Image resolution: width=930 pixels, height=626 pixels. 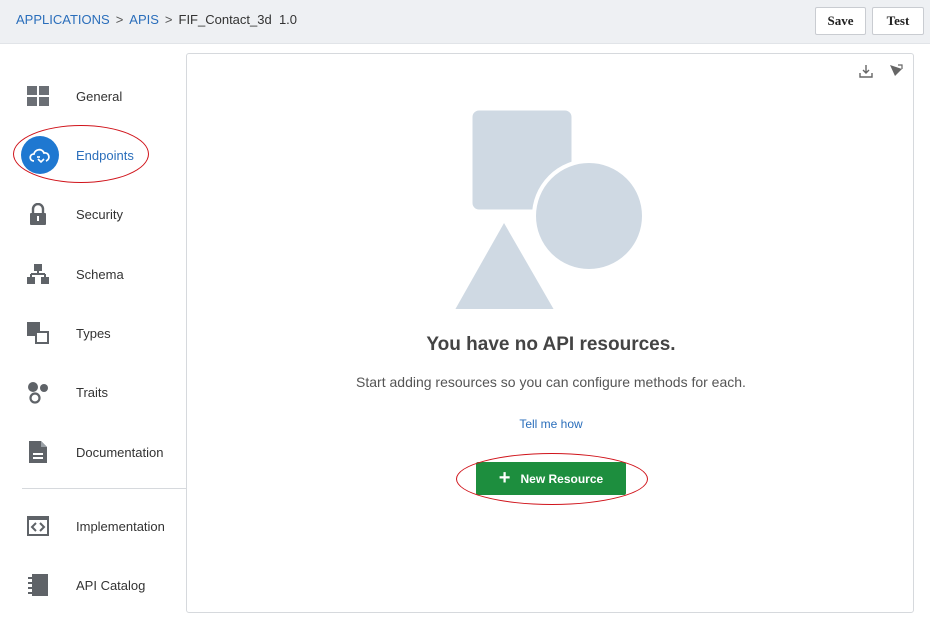 I want to click on sidebar-item-label: General, so click(x=99, y=96).